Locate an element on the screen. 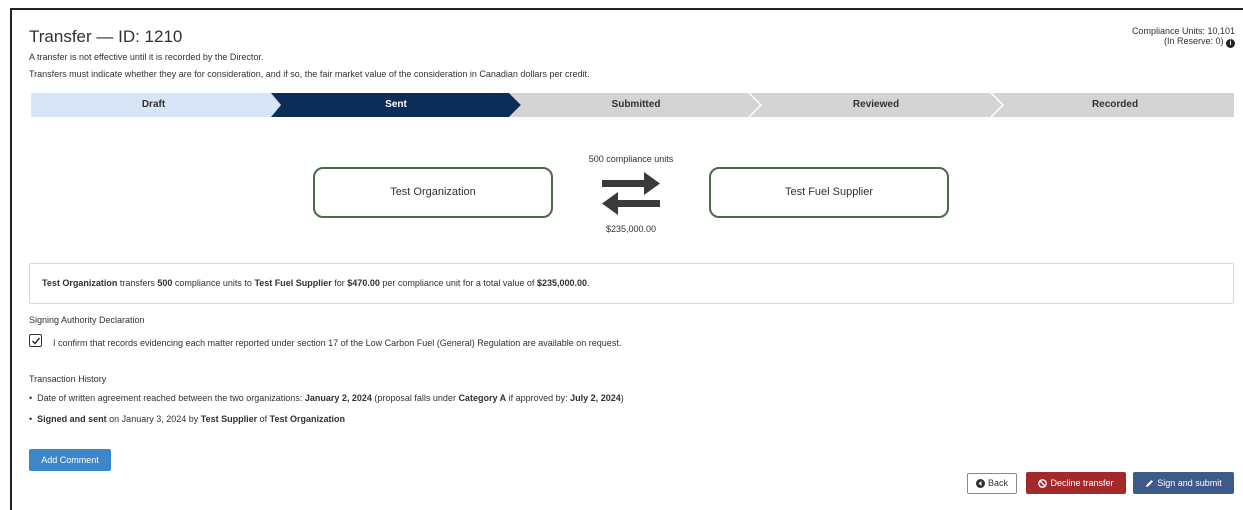  step-submitted: Submitted is located at coordinates (636, 104).